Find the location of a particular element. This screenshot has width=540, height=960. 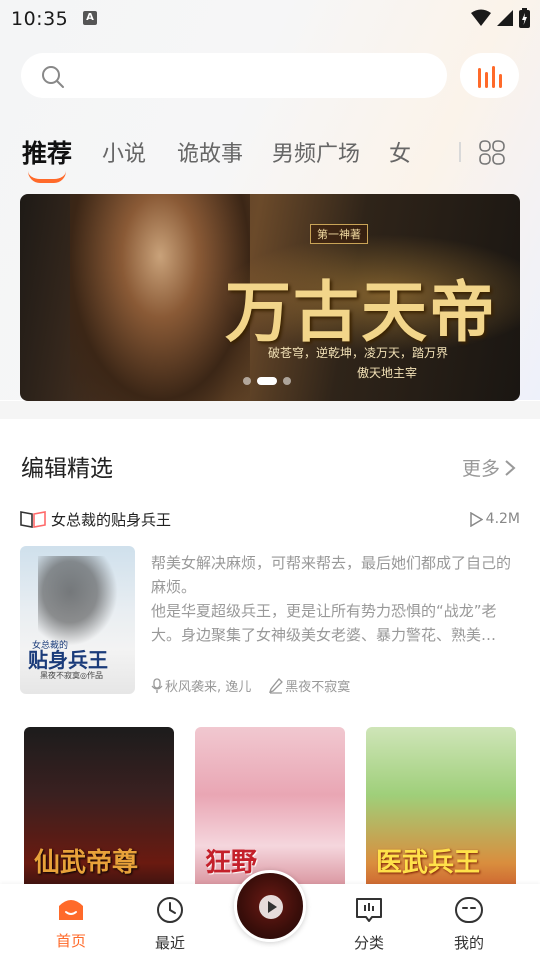

wifi-icon is located at coordinates (481, 17).